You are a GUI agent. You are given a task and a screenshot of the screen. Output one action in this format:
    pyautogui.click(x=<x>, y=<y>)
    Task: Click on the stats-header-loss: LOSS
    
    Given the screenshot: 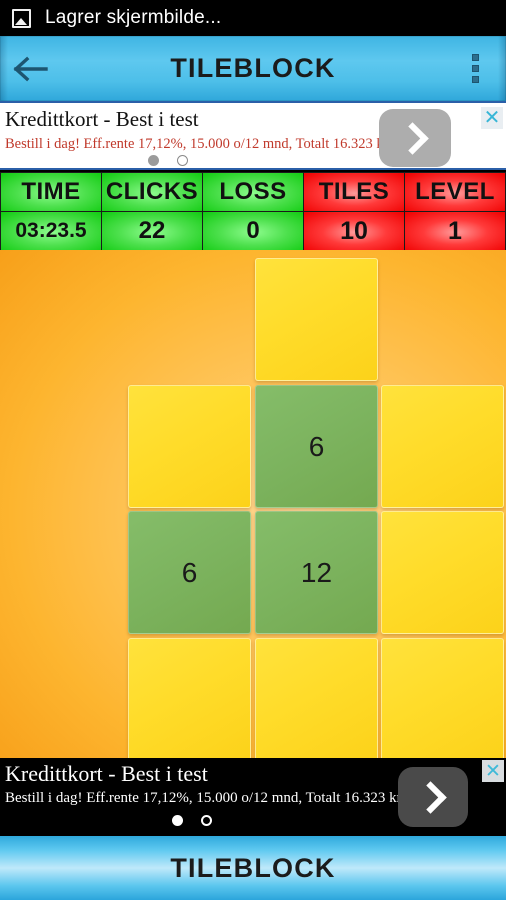 What is the action you would take?
    pyautogui.click(x=253, y=192)
    